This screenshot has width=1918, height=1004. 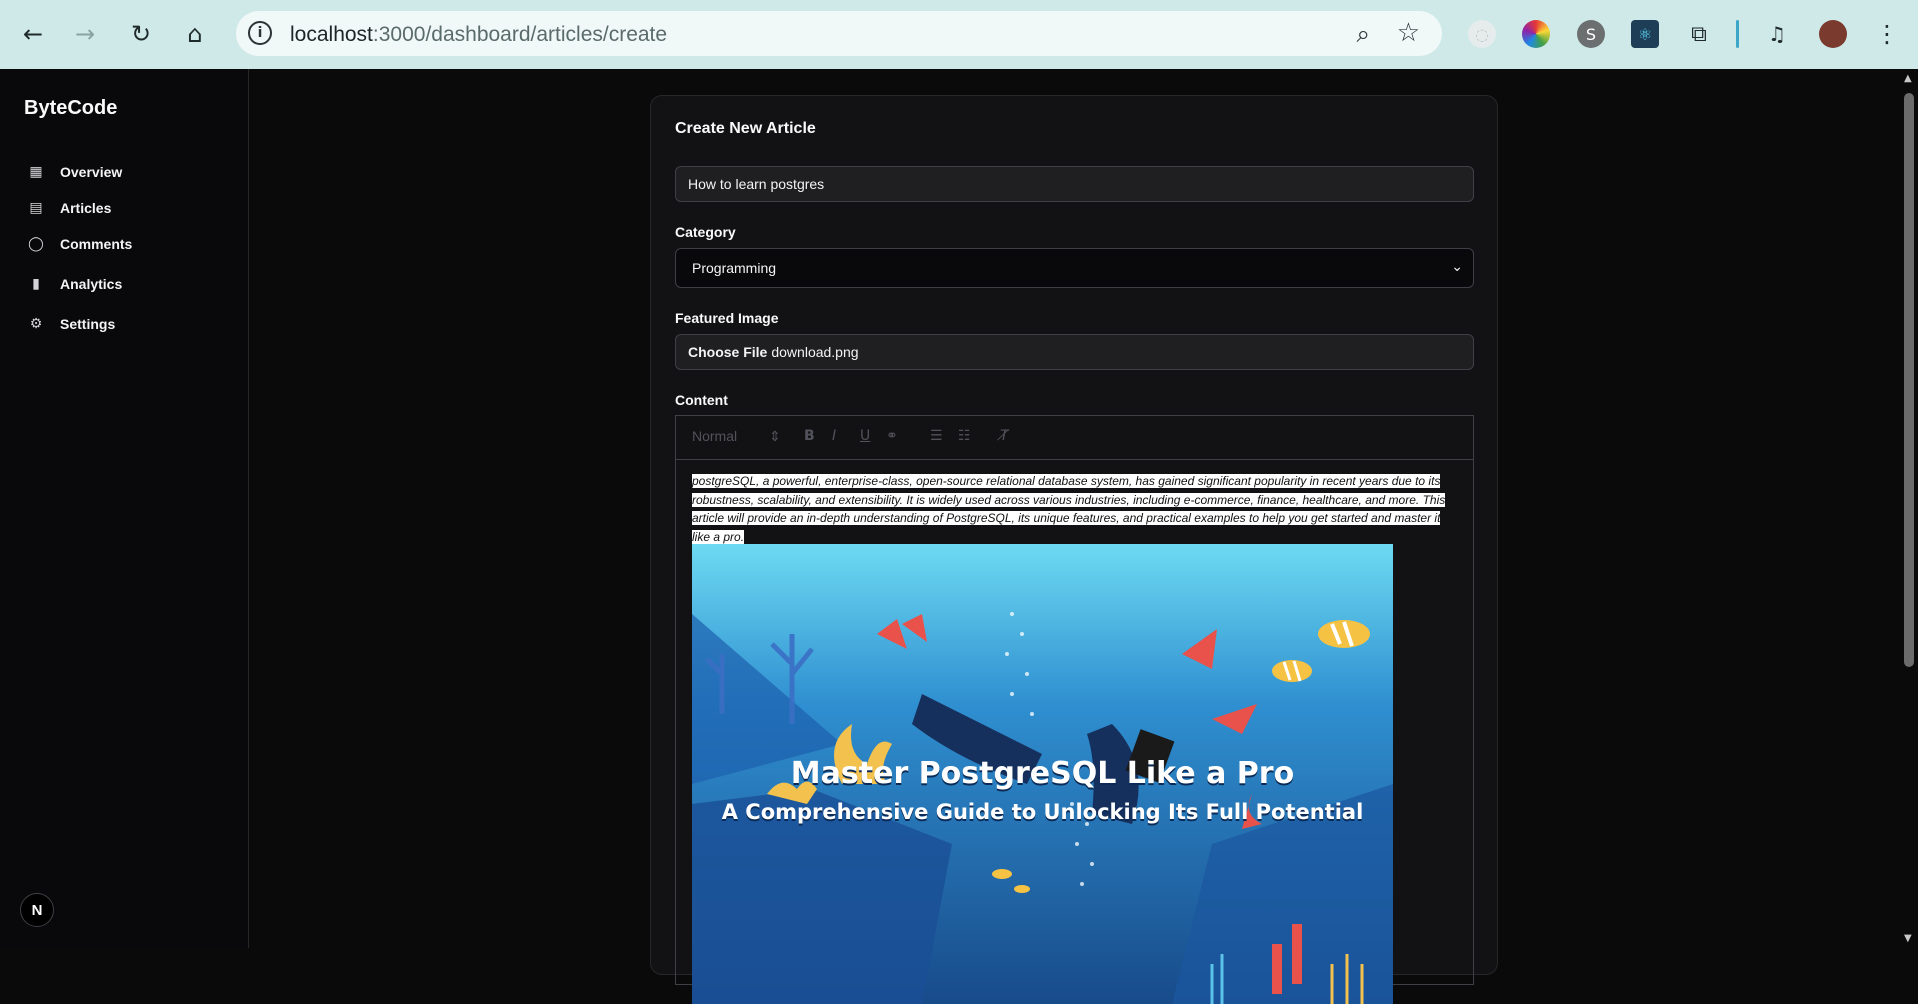 I want to click on editor-toolbar: Normal ⇕ B I U ⚭ ☰ ☷ T̸, so click(x=1074, y=438).